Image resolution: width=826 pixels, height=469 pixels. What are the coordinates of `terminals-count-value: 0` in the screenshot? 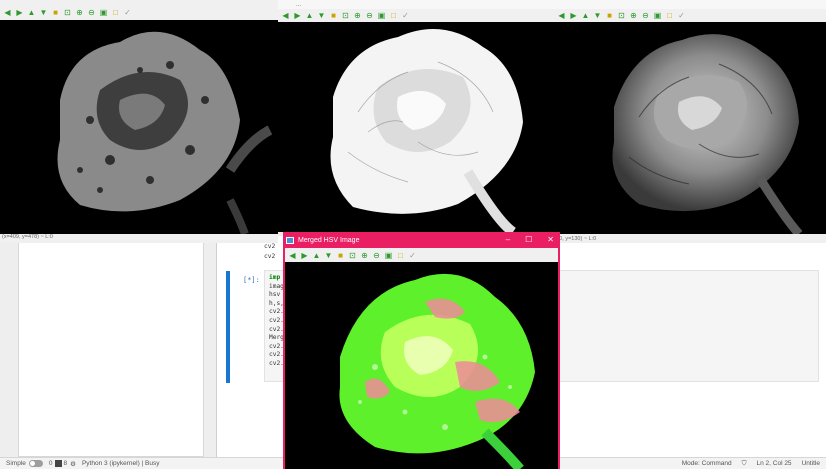 It's located at (50, 463).